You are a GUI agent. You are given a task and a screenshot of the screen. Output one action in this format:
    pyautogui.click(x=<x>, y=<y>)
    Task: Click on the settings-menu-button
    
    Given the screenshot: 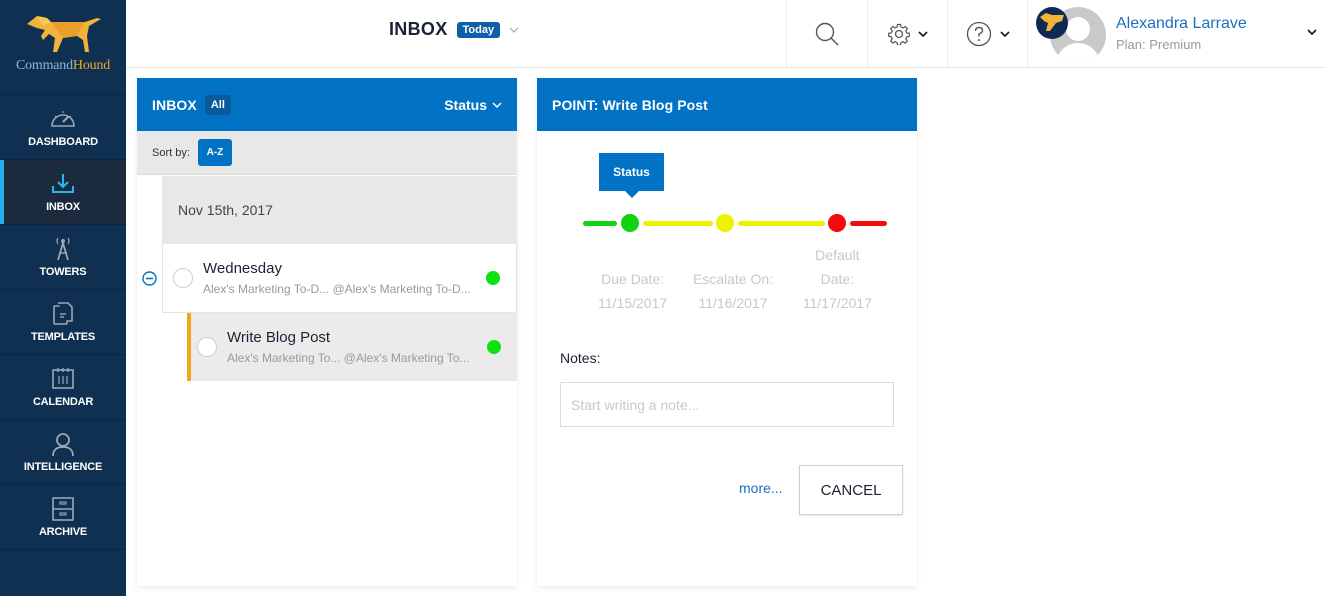 What is the action you would take?
    pyautogui.click(x=907, y=33)
    